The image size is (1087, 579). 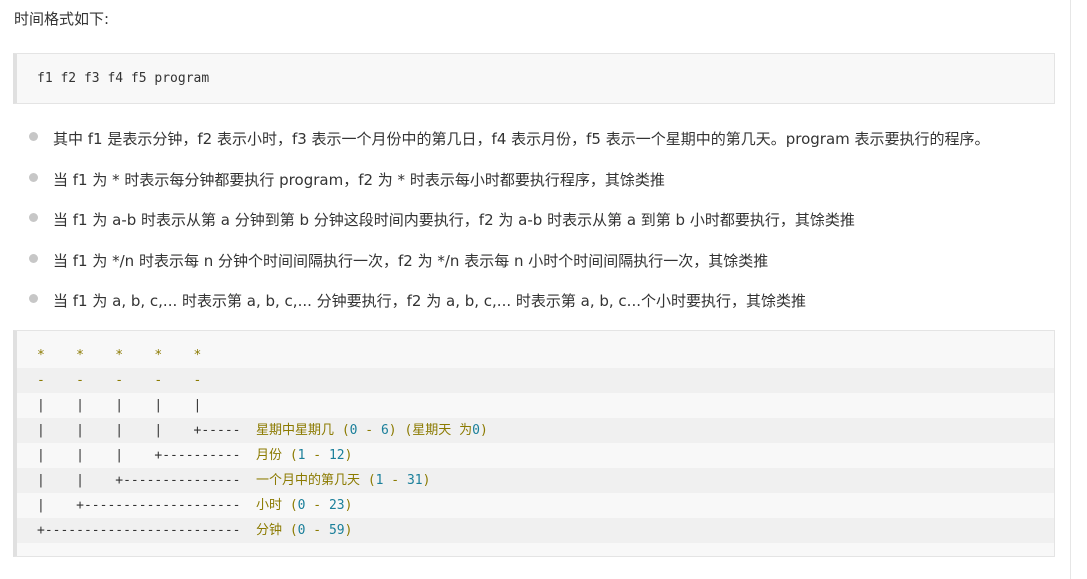 I want to click on diagram-art: | | +---------------, so click(x=139, y=480).